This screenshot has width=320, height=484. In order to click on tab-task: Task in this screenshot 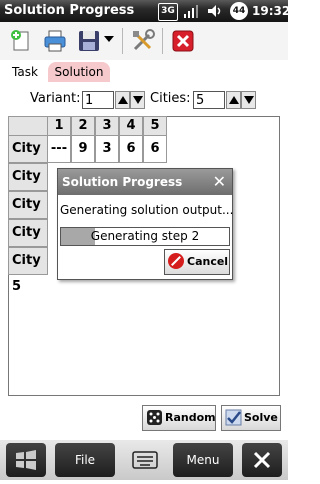, I will do `click(25, 72)`.